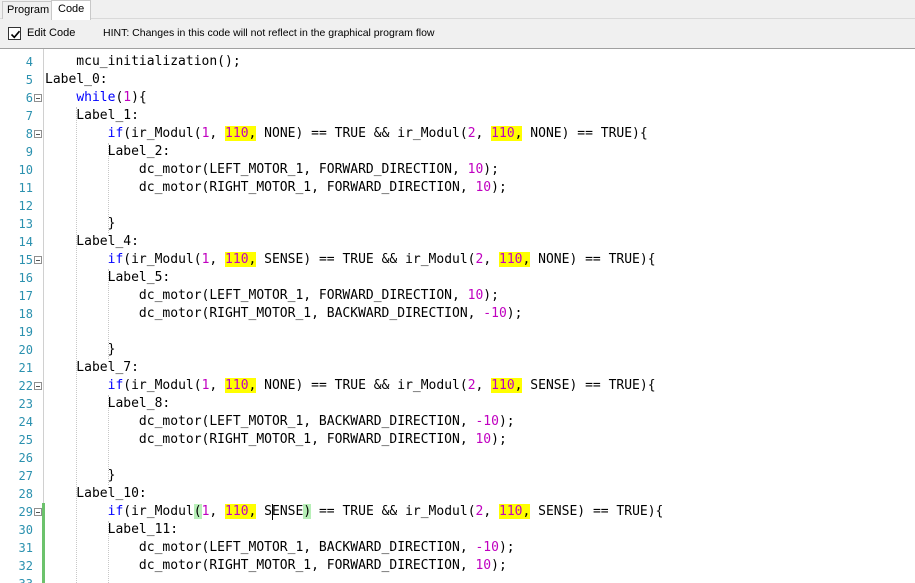 This screenshot has width=915, height=583. Describe the element at coordinates (29, 62) in the screenshot. I see `line-number: 4` at that location.